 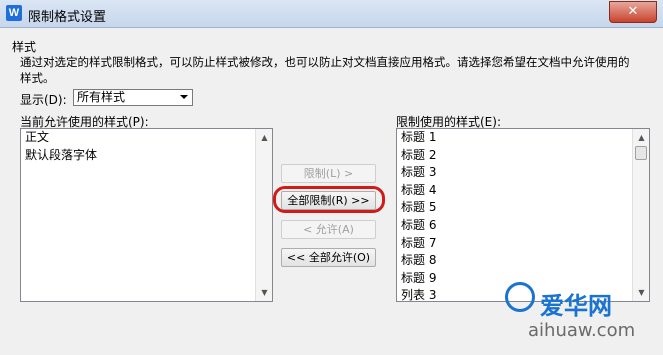 I want to click on scroll-thumb, so click(x=641, y=153).